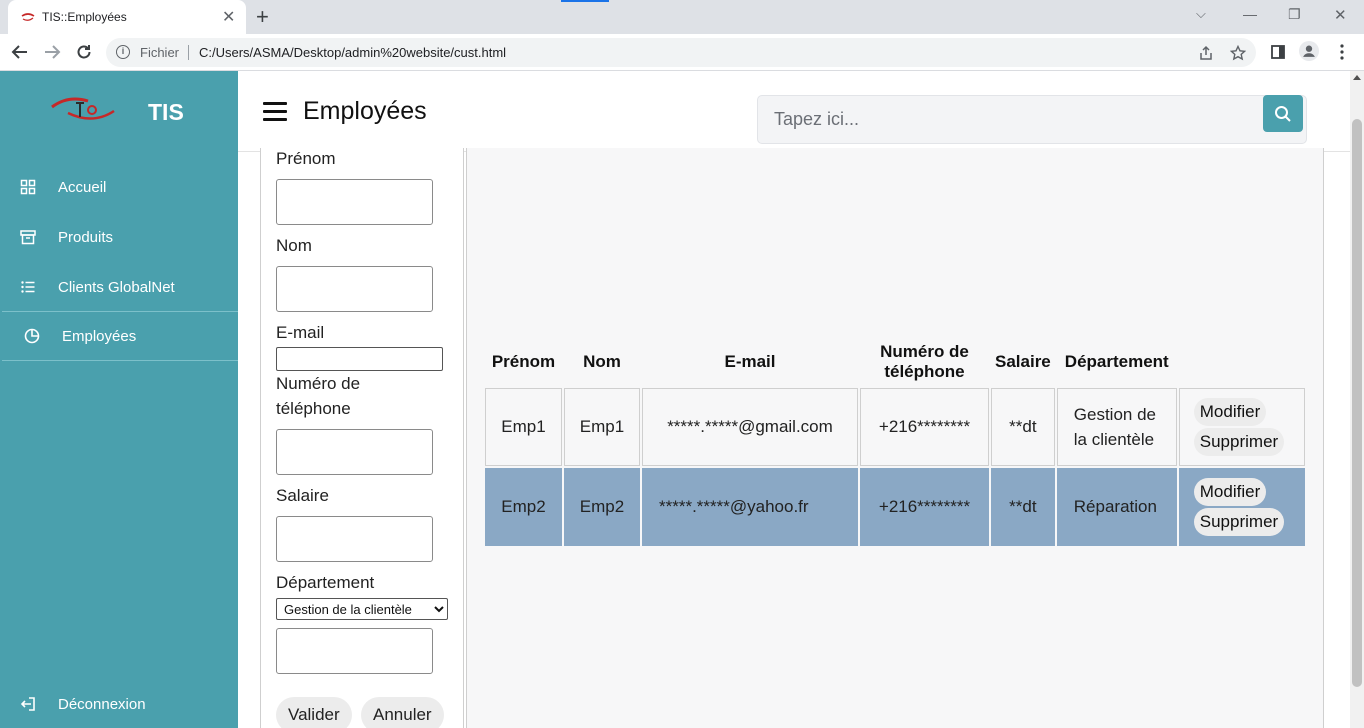  Describe the element at coordinates (28, 187) in the screenshot. I see `grid-icon` at that location.